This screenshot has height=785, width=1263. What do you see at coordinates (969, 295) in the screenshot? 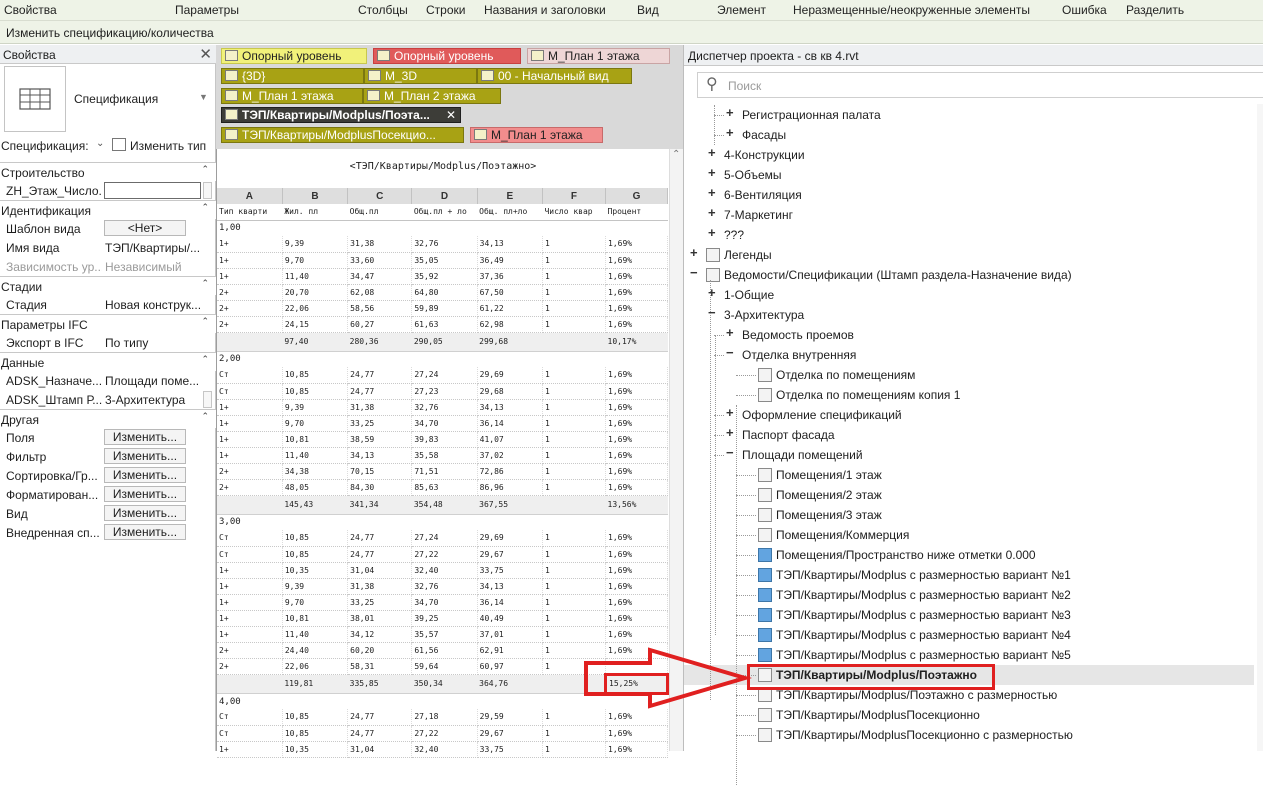
I see `tree-item: +1-Общие` at bounding box center [969, 295].